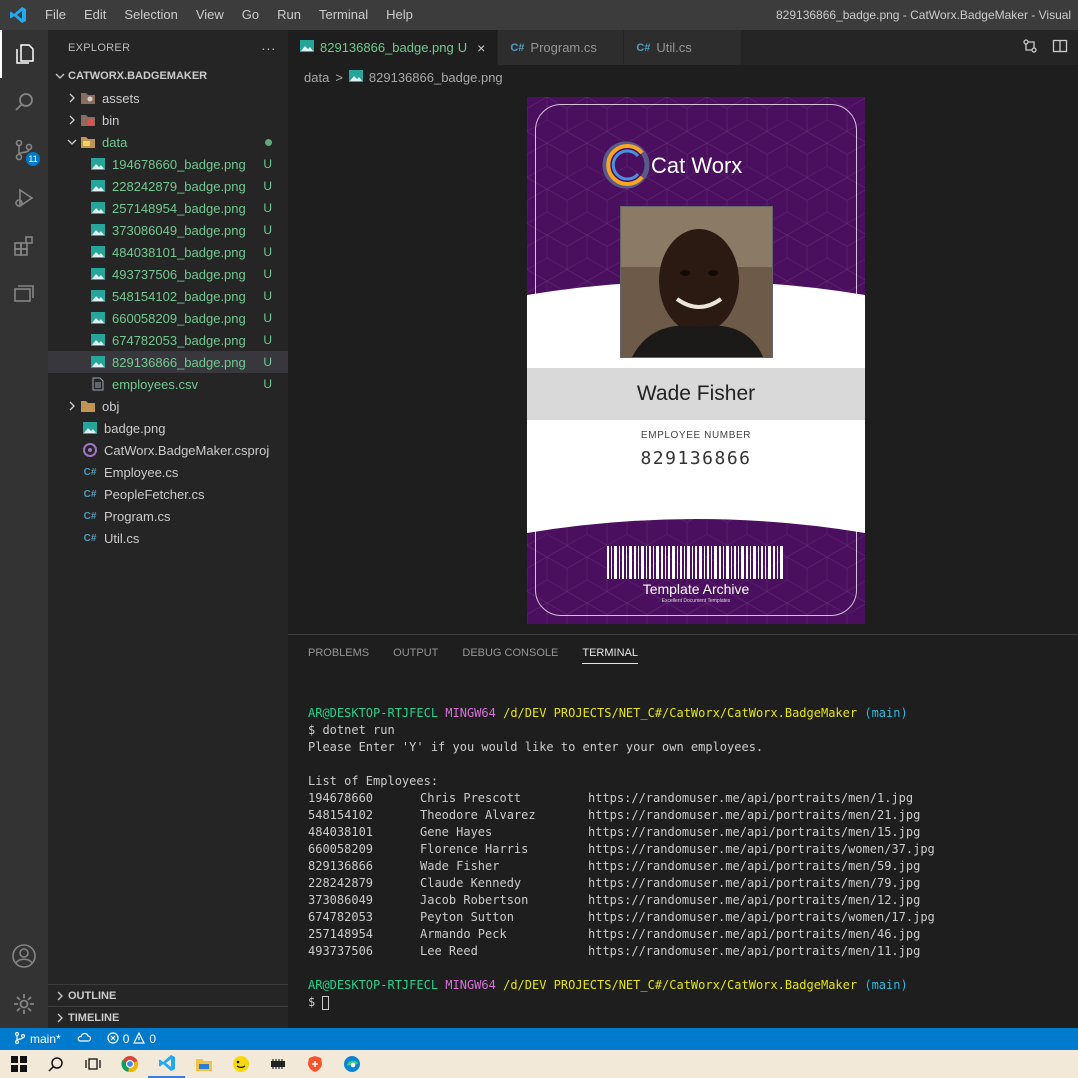  What do you see at coordinates (168, 406) in the screenshot?
I see `folder-obj: obj` at bounding box center [168, 406].